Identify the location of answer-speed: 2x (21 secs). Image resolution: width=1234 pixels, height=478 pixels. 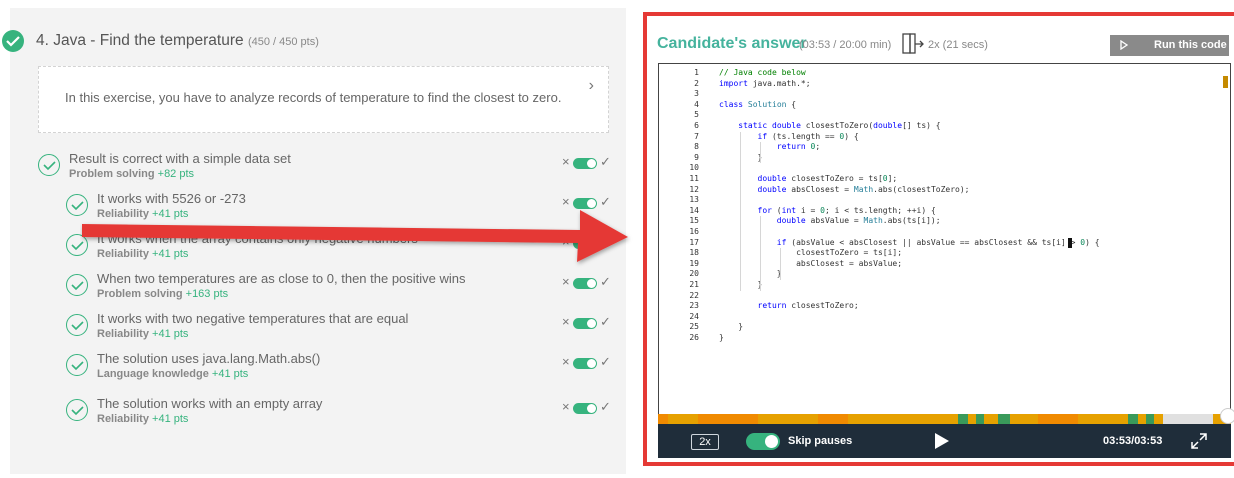
(962, 44).